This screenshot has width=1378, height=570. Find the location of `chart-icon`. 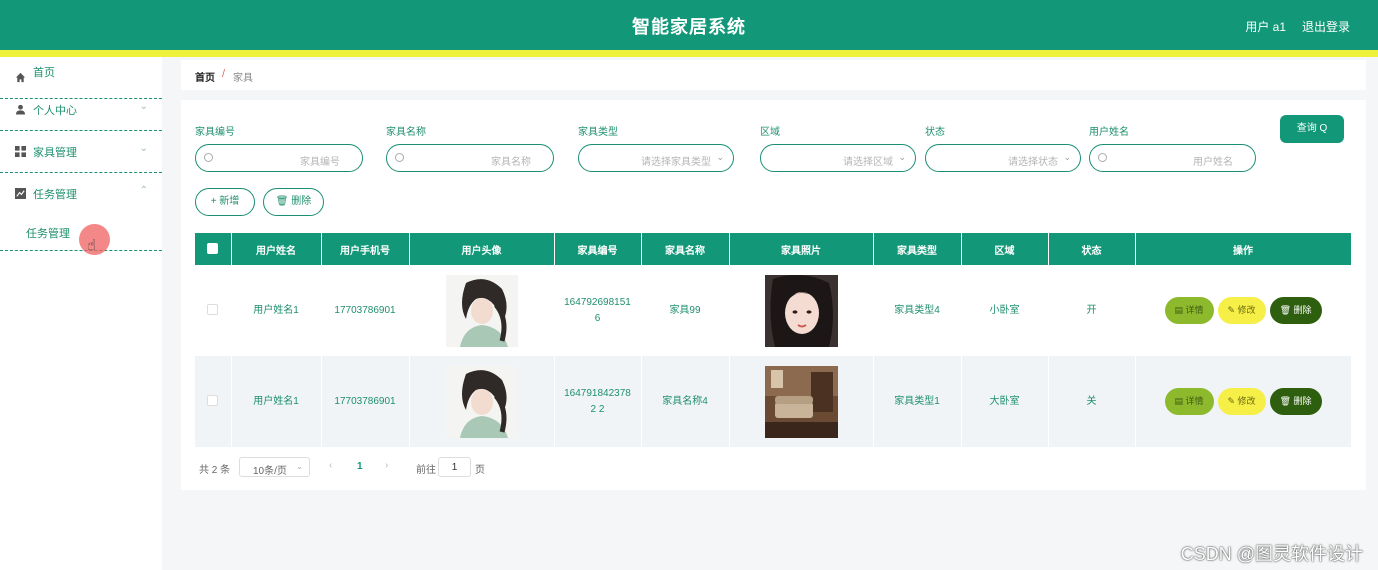

chart-icon is located at coordinates (20, 193).